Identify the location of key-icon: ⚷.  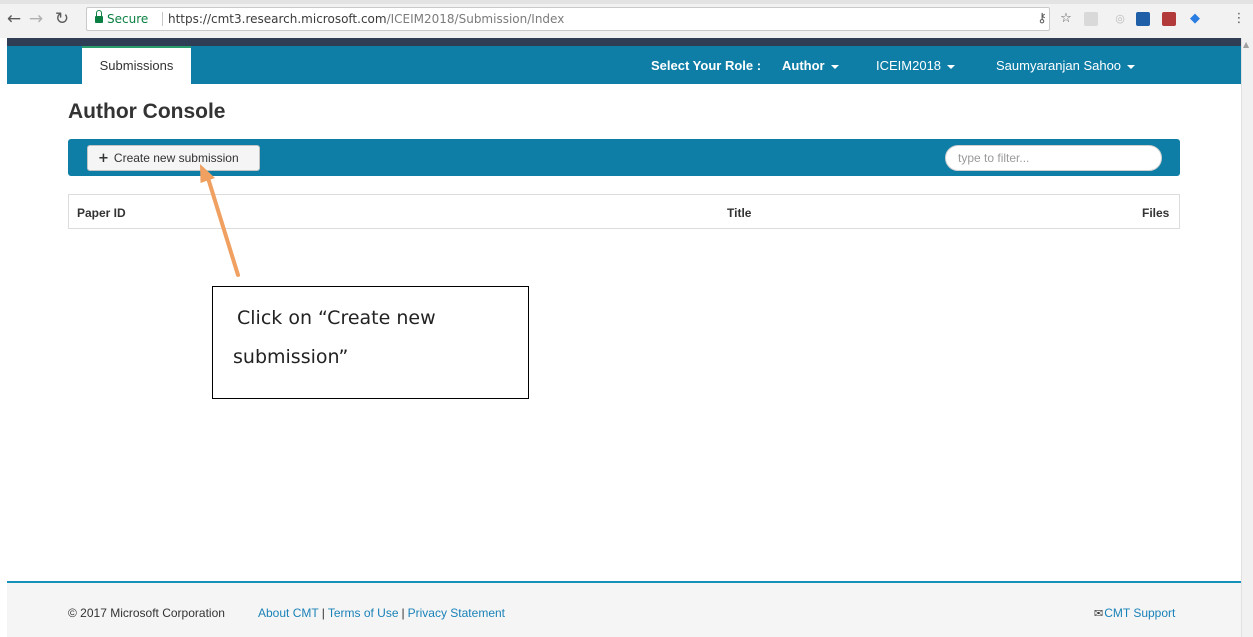
(1042, 19).